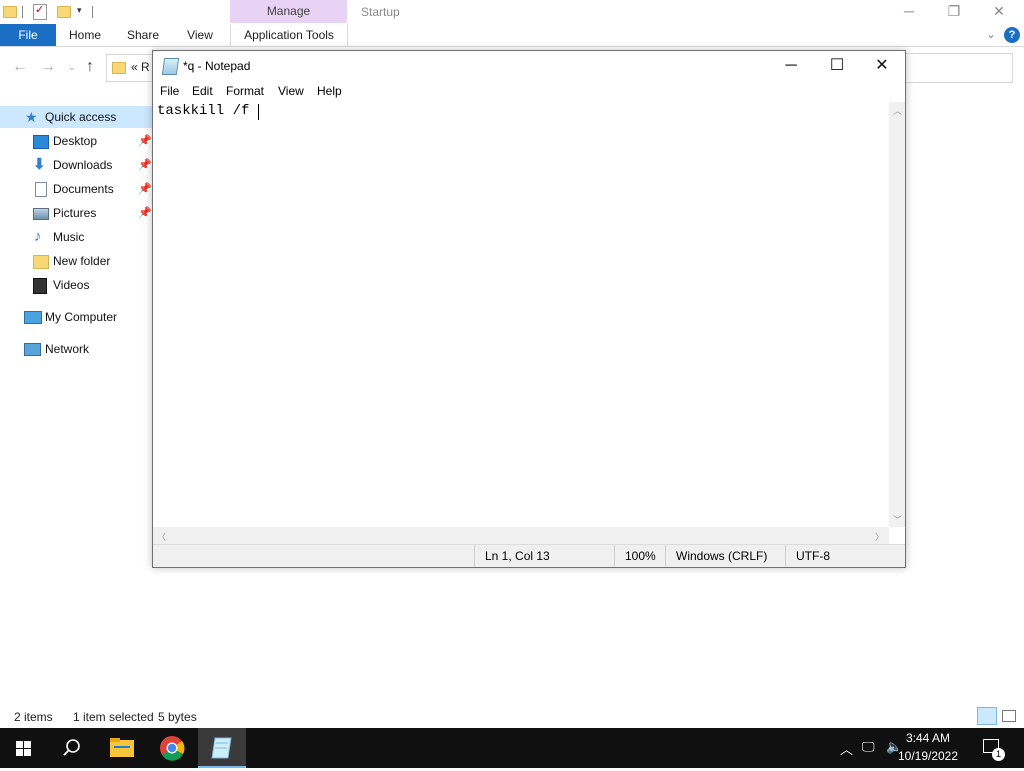 The height and width of the screenshot is (771, 1024). I want to click on manage-context-tab: Manage, so click(288, 11).